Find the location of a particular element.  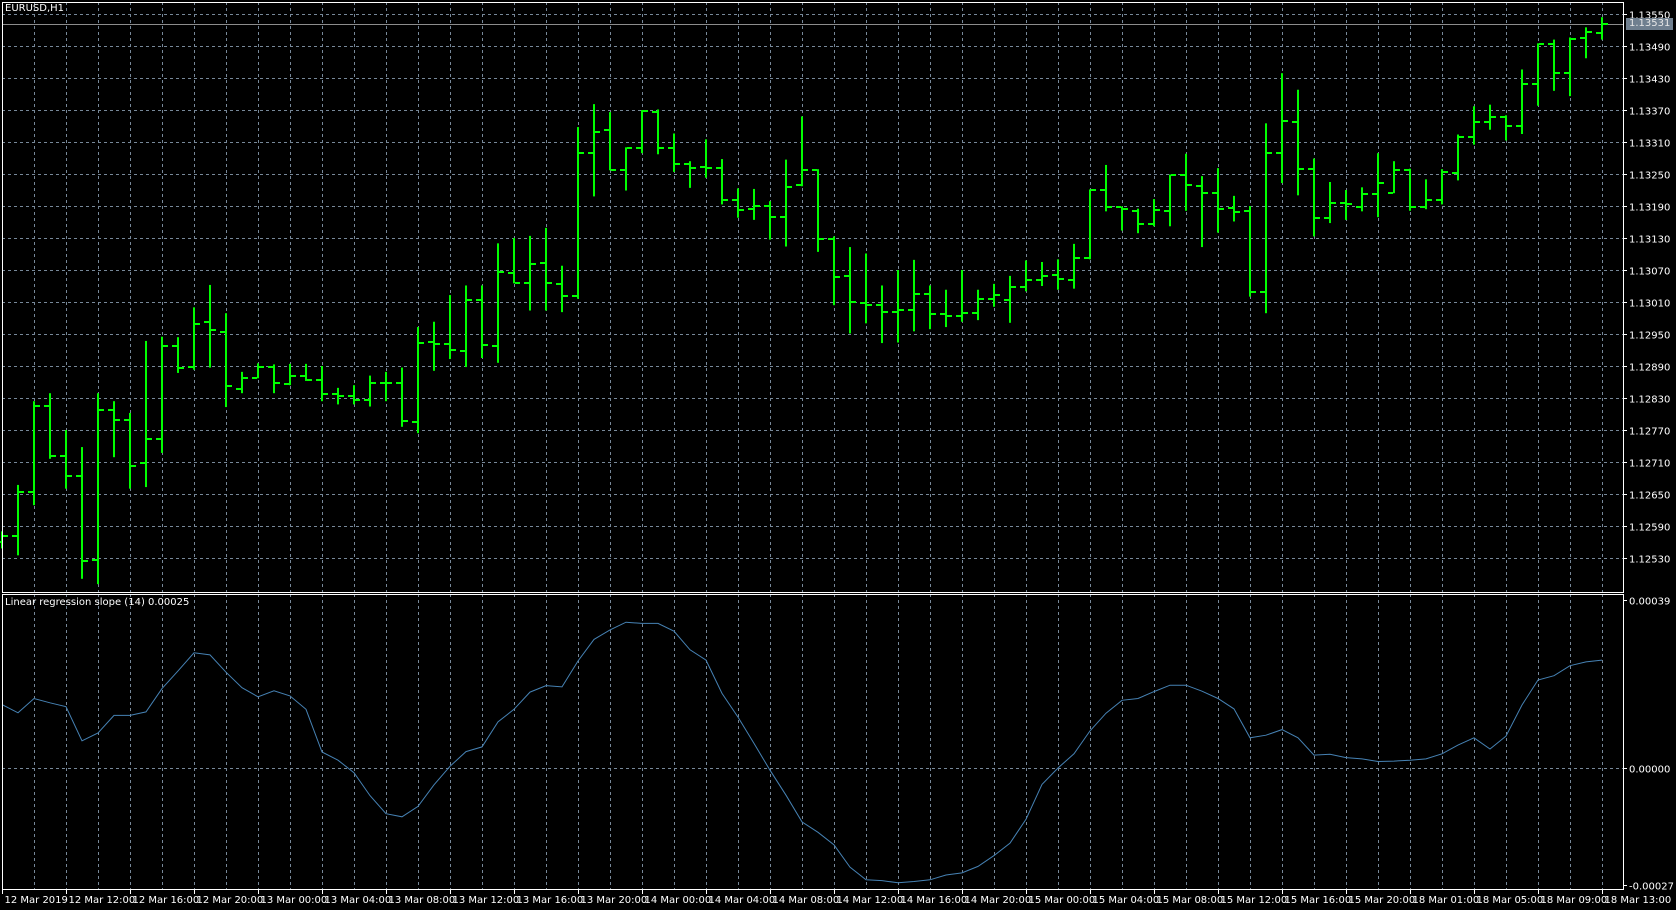

price-label: 1.13250 is located at coordinates (1649, 176).